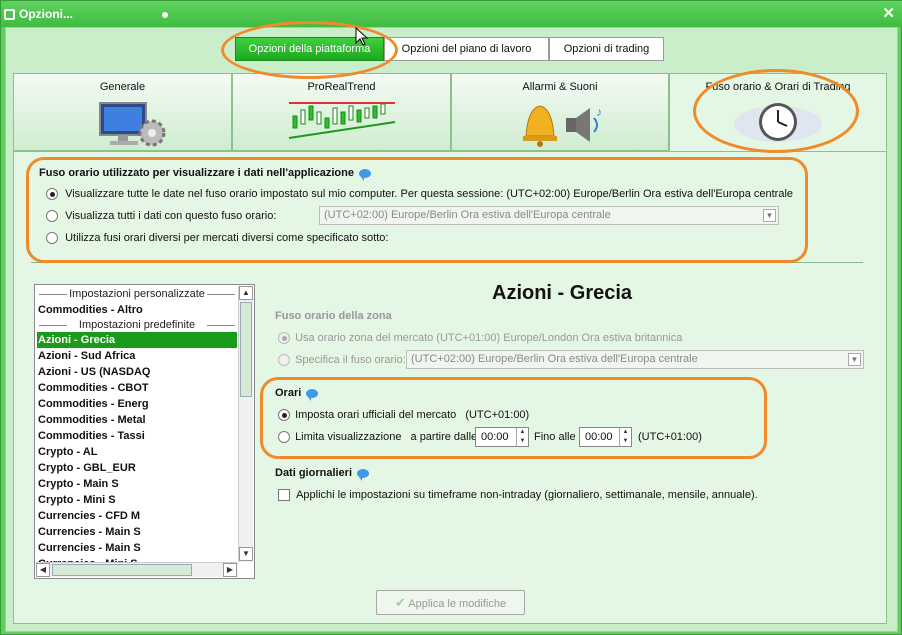  I want to click on market-title: Azioni - Grecia, so click(562, 293).